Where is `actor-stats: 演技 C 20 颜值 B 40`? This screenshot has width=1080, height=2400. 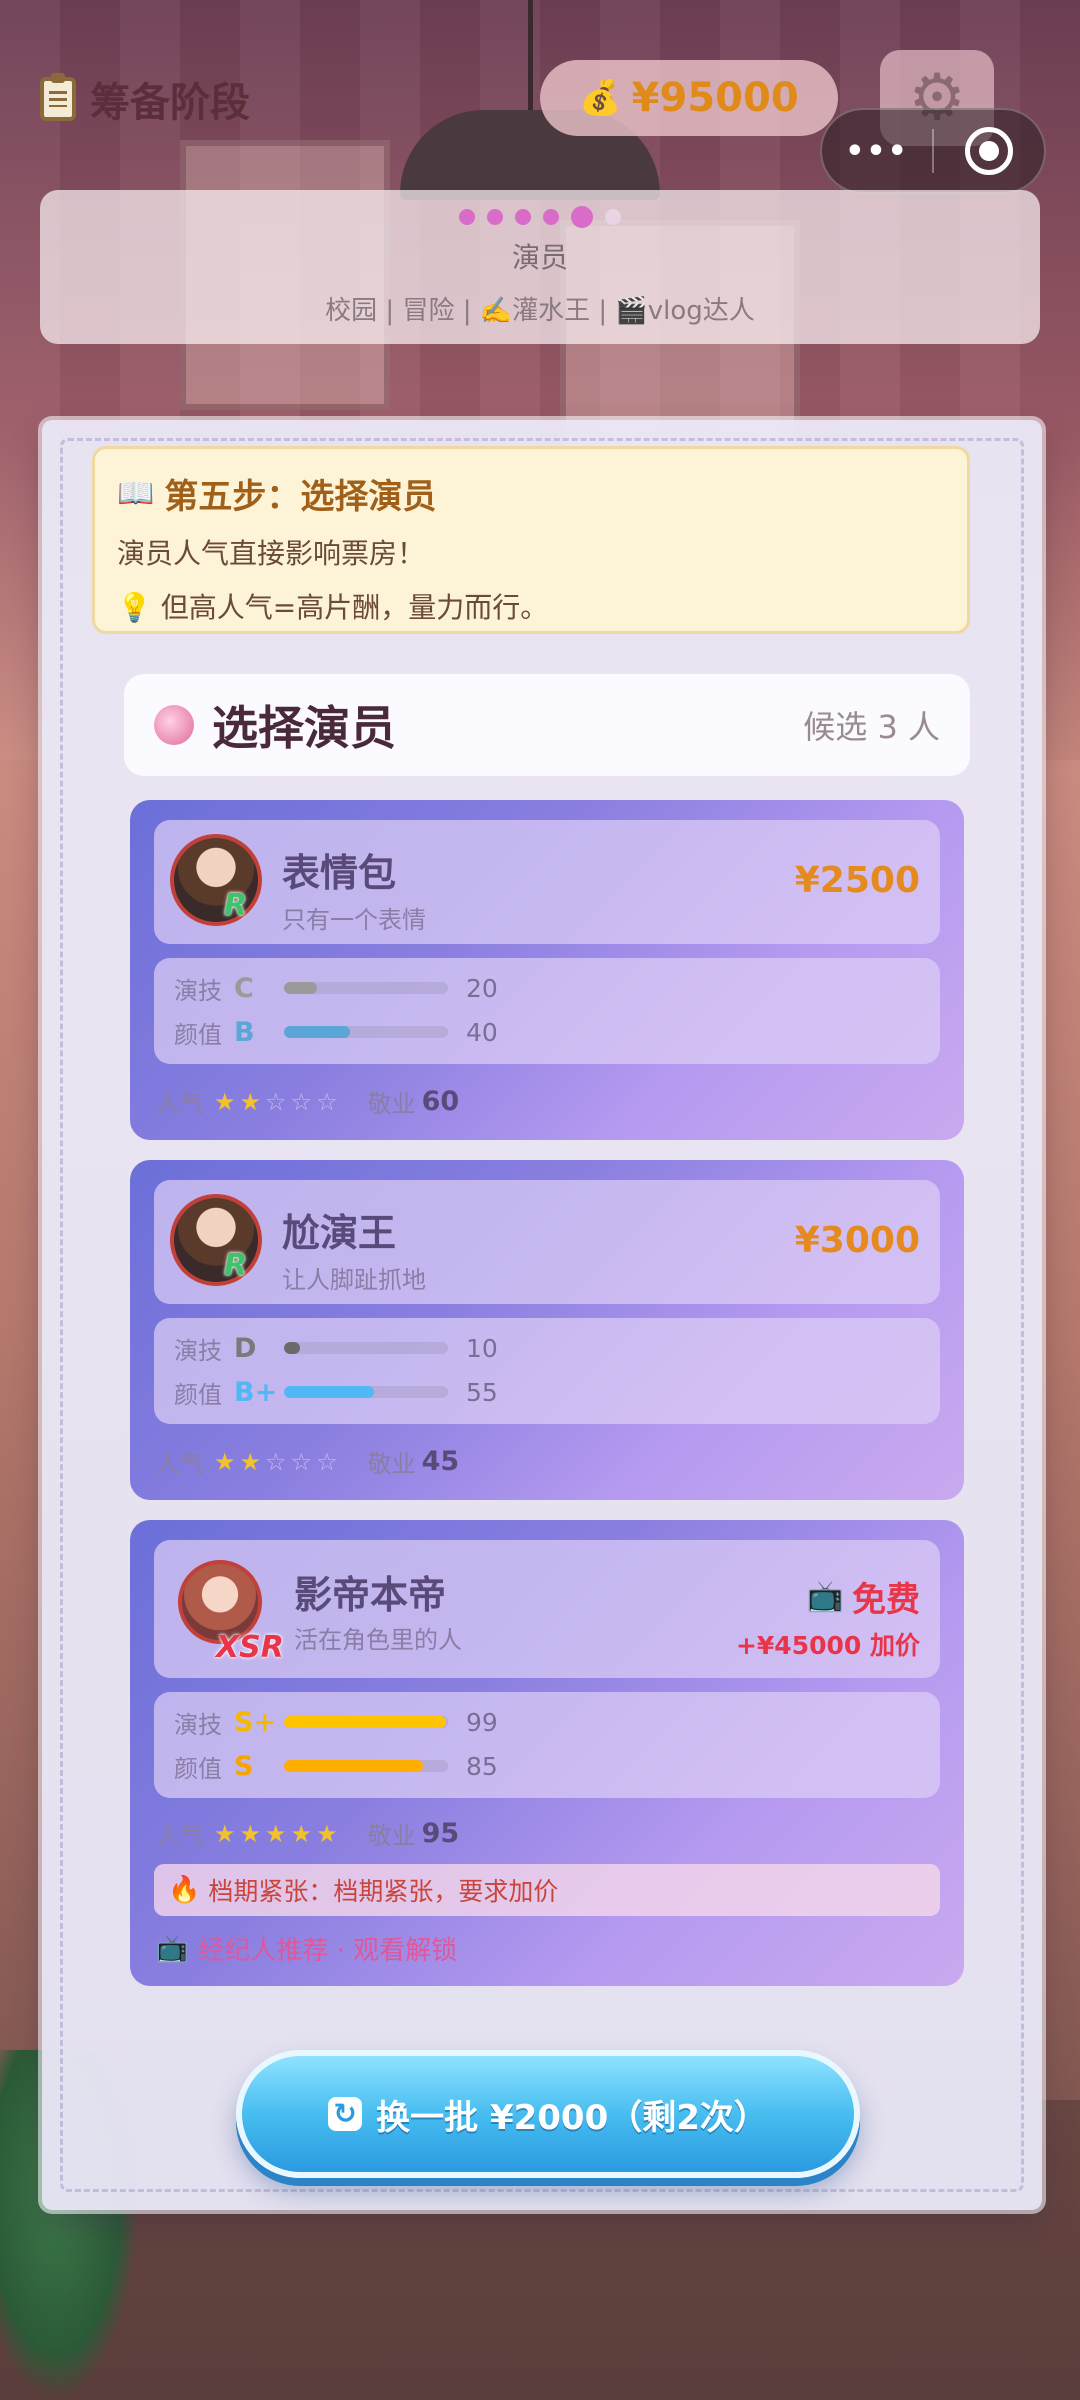 actor-stats: 演技 C 20 颜值 B 40 is located at coordinates (547, 1011).